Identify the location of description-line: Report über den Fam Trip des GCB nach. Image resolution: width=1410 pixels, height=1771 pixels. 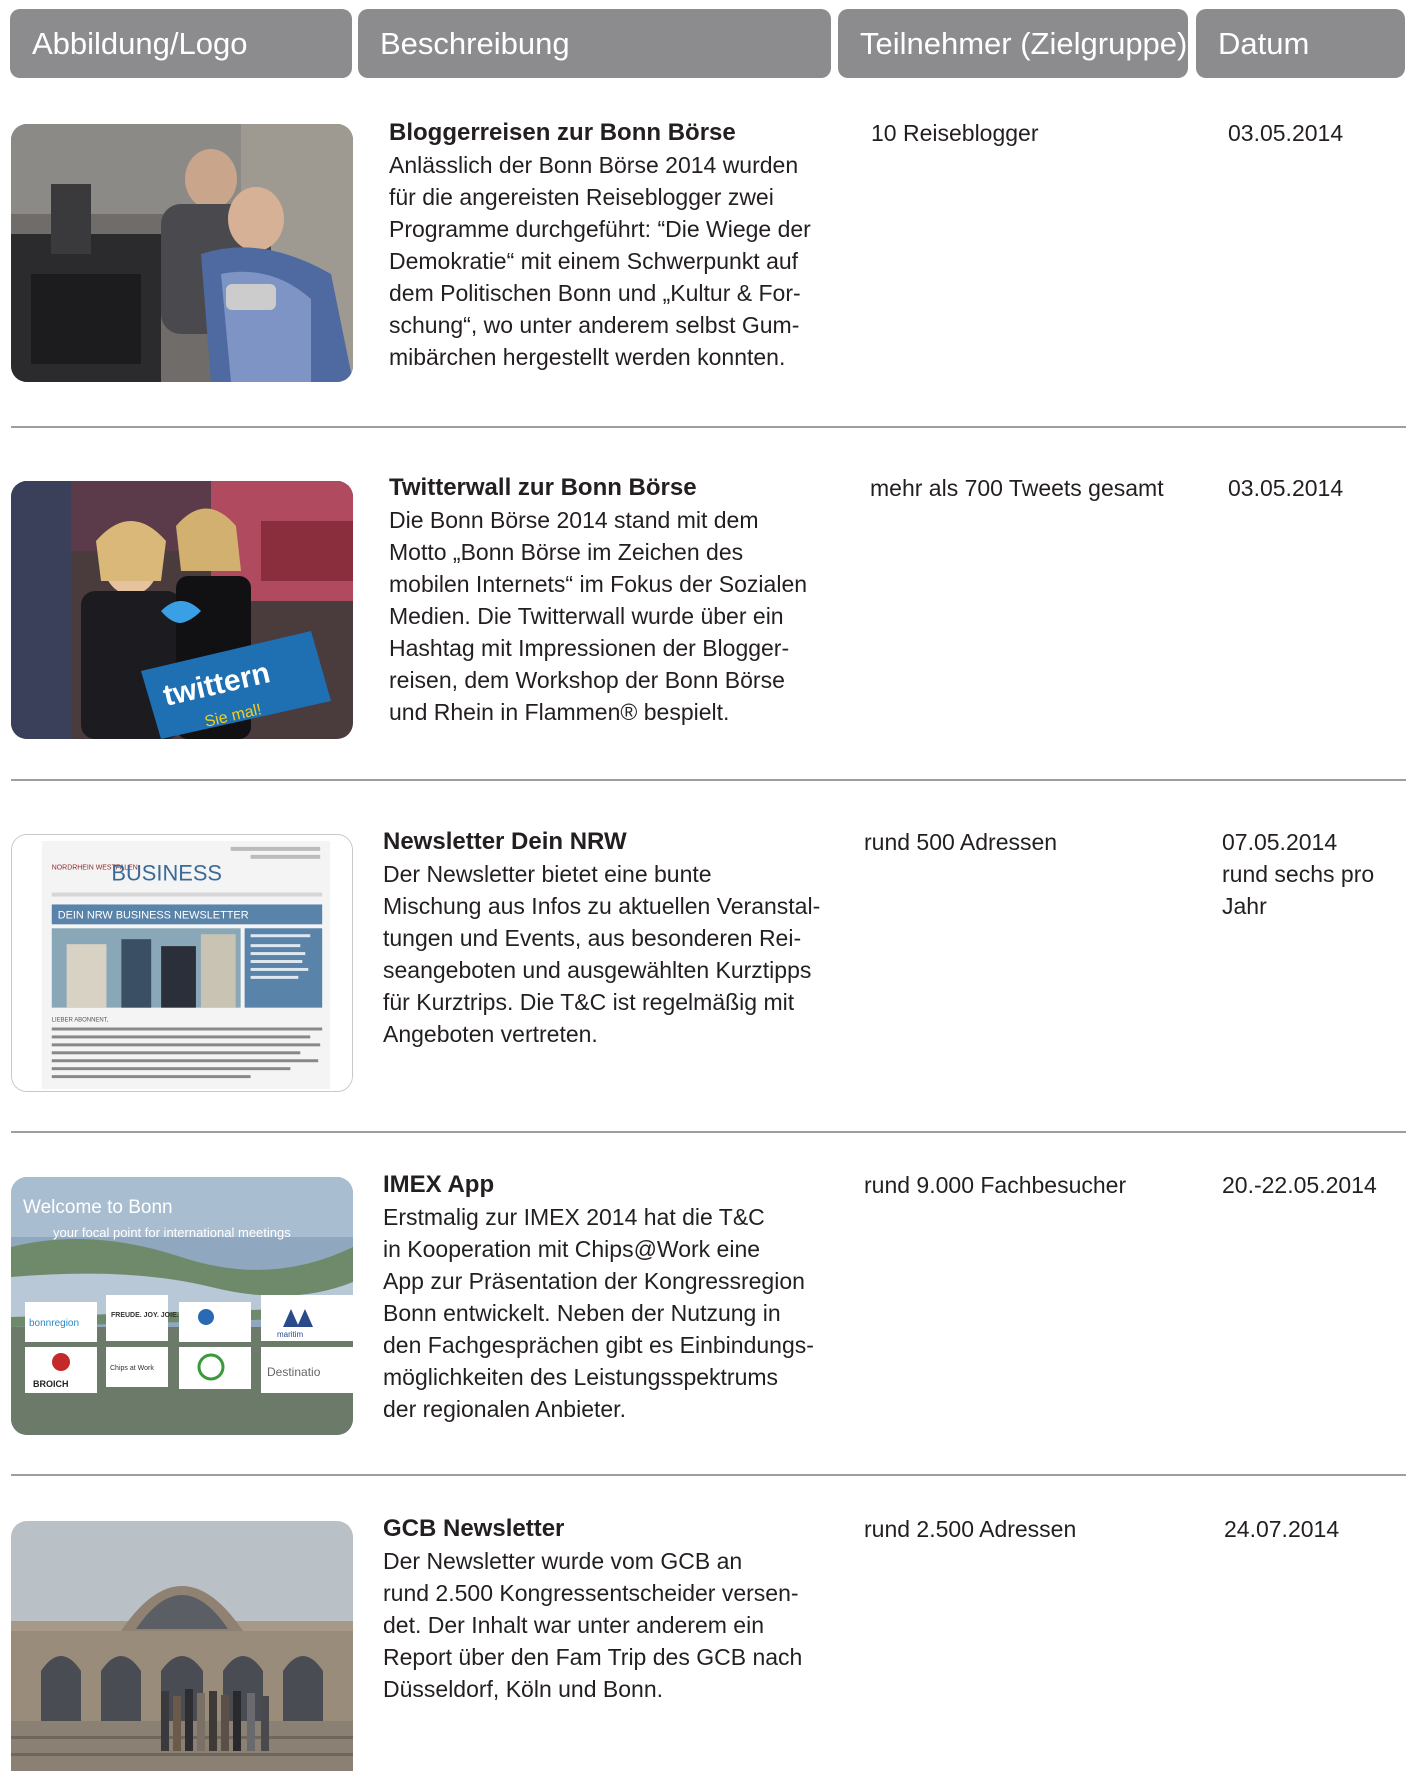
(593, 1657).